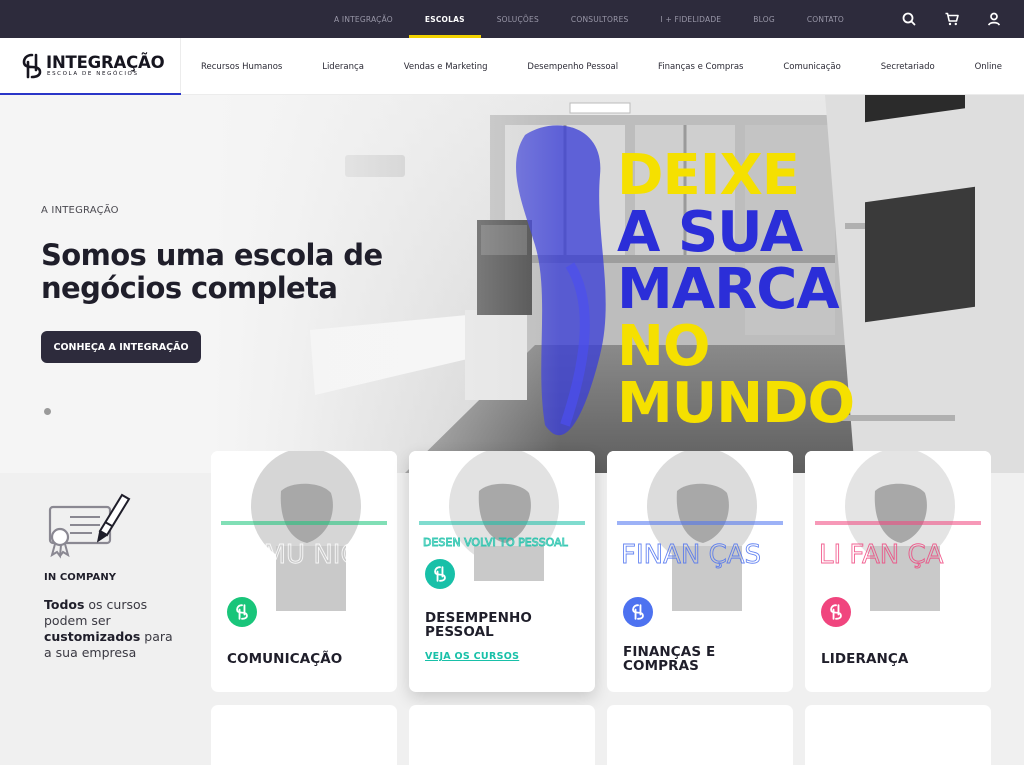 This screenshot has height=765, width=1024. I want to click on nav-link-5: Comunicação, so click(812, 67).